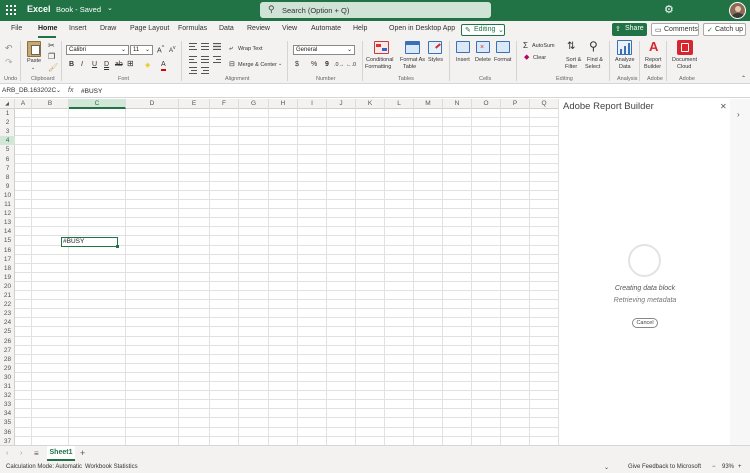 The image size is (750, 473). What do you see at coordinates (375, 10) in the screenshot?
I see `search-box: ⚲ Search (Option + Q)` at bounding box center [375, 10].